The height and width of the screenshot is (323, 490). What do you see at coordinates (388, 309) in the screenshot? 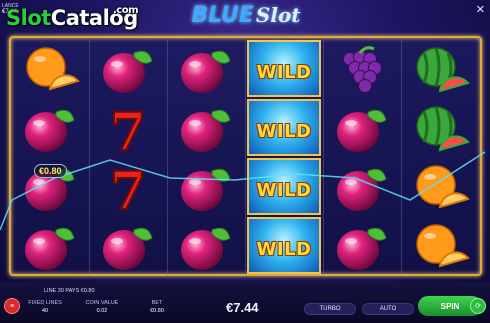
I see `auto-button: AUTO` at bounding box center [388, 309].